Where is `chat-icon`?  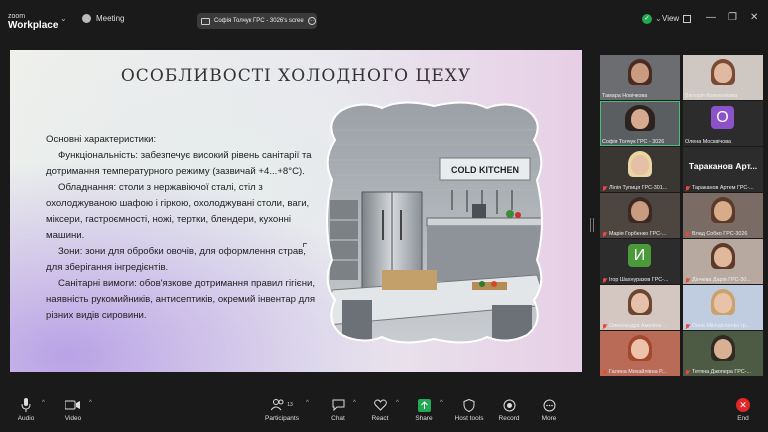
chat-icon is located at coordinates (338, 405).